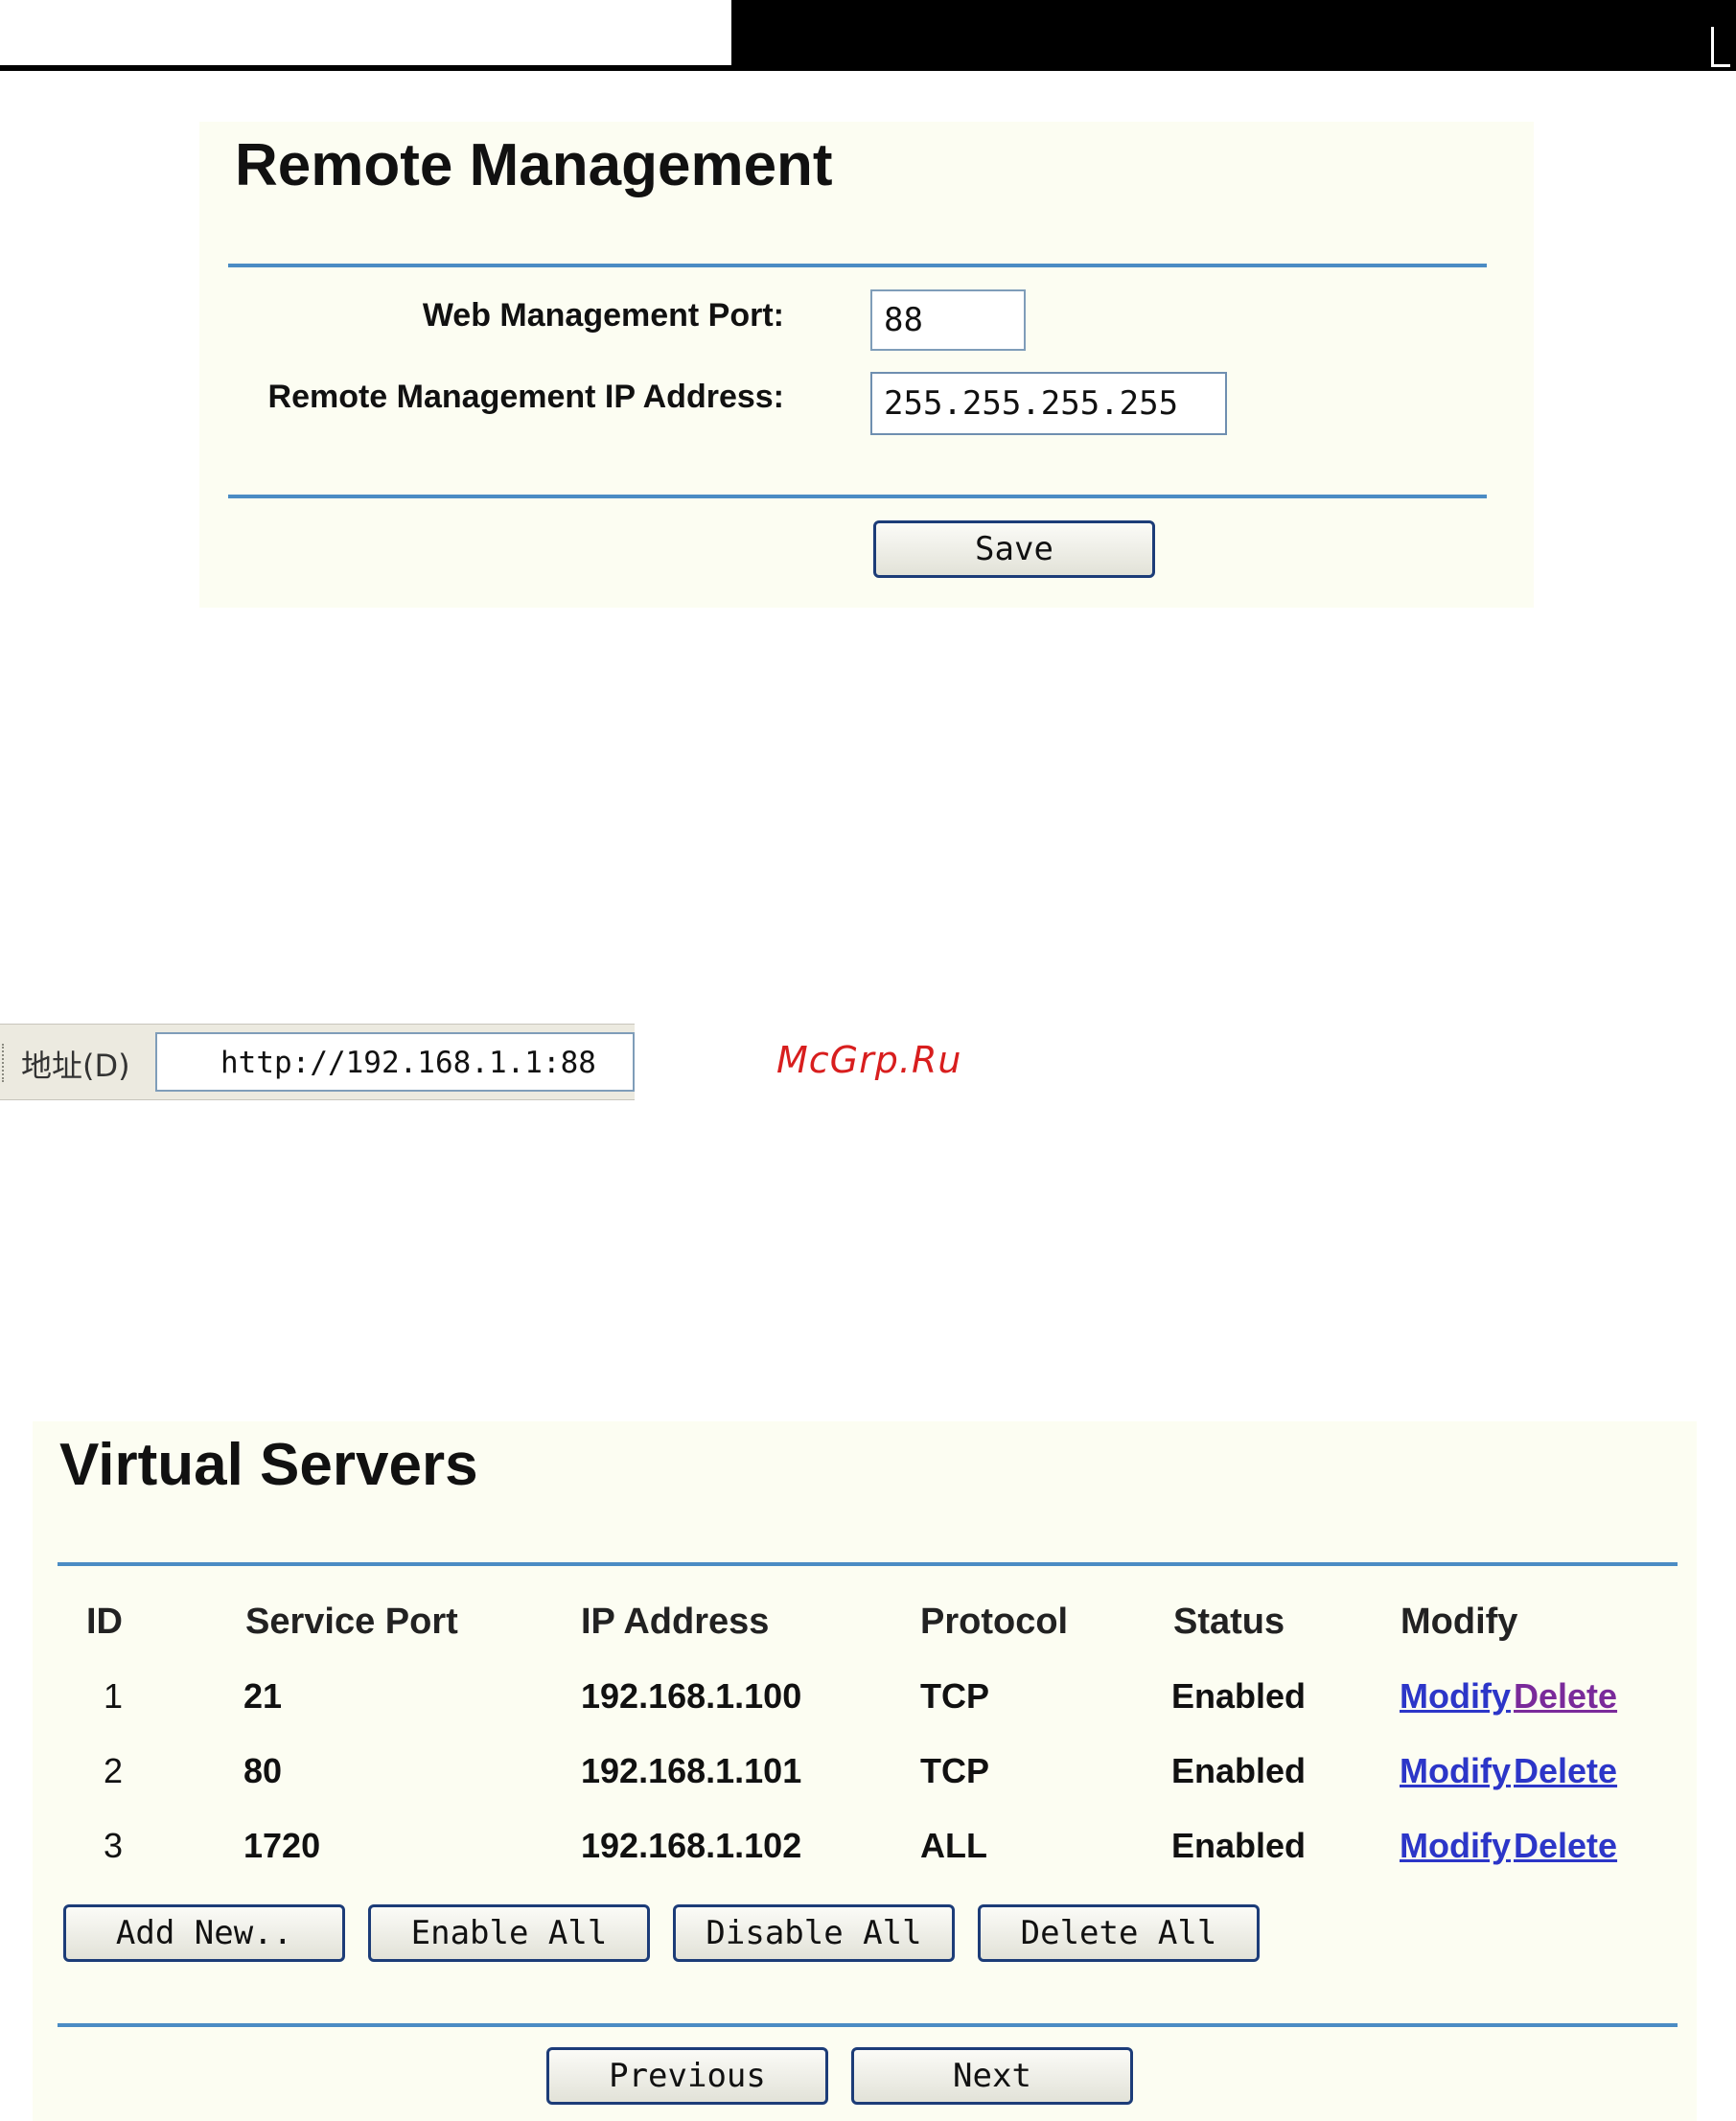 Image resolution: width=1736 pixels, height=2121 pixels. I want to click on add-new-button: Add New.., so click(204, 1933).